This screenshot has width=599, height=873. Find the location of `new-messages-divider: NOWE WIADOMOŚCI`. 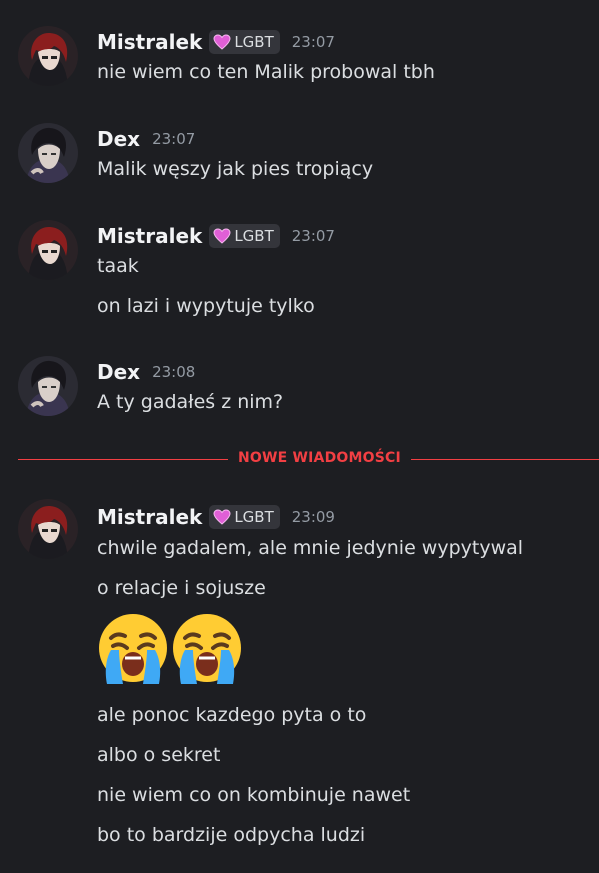

new-messages-divider: NOWE WIADOMOŚCI is located at coordinates (308, 458).